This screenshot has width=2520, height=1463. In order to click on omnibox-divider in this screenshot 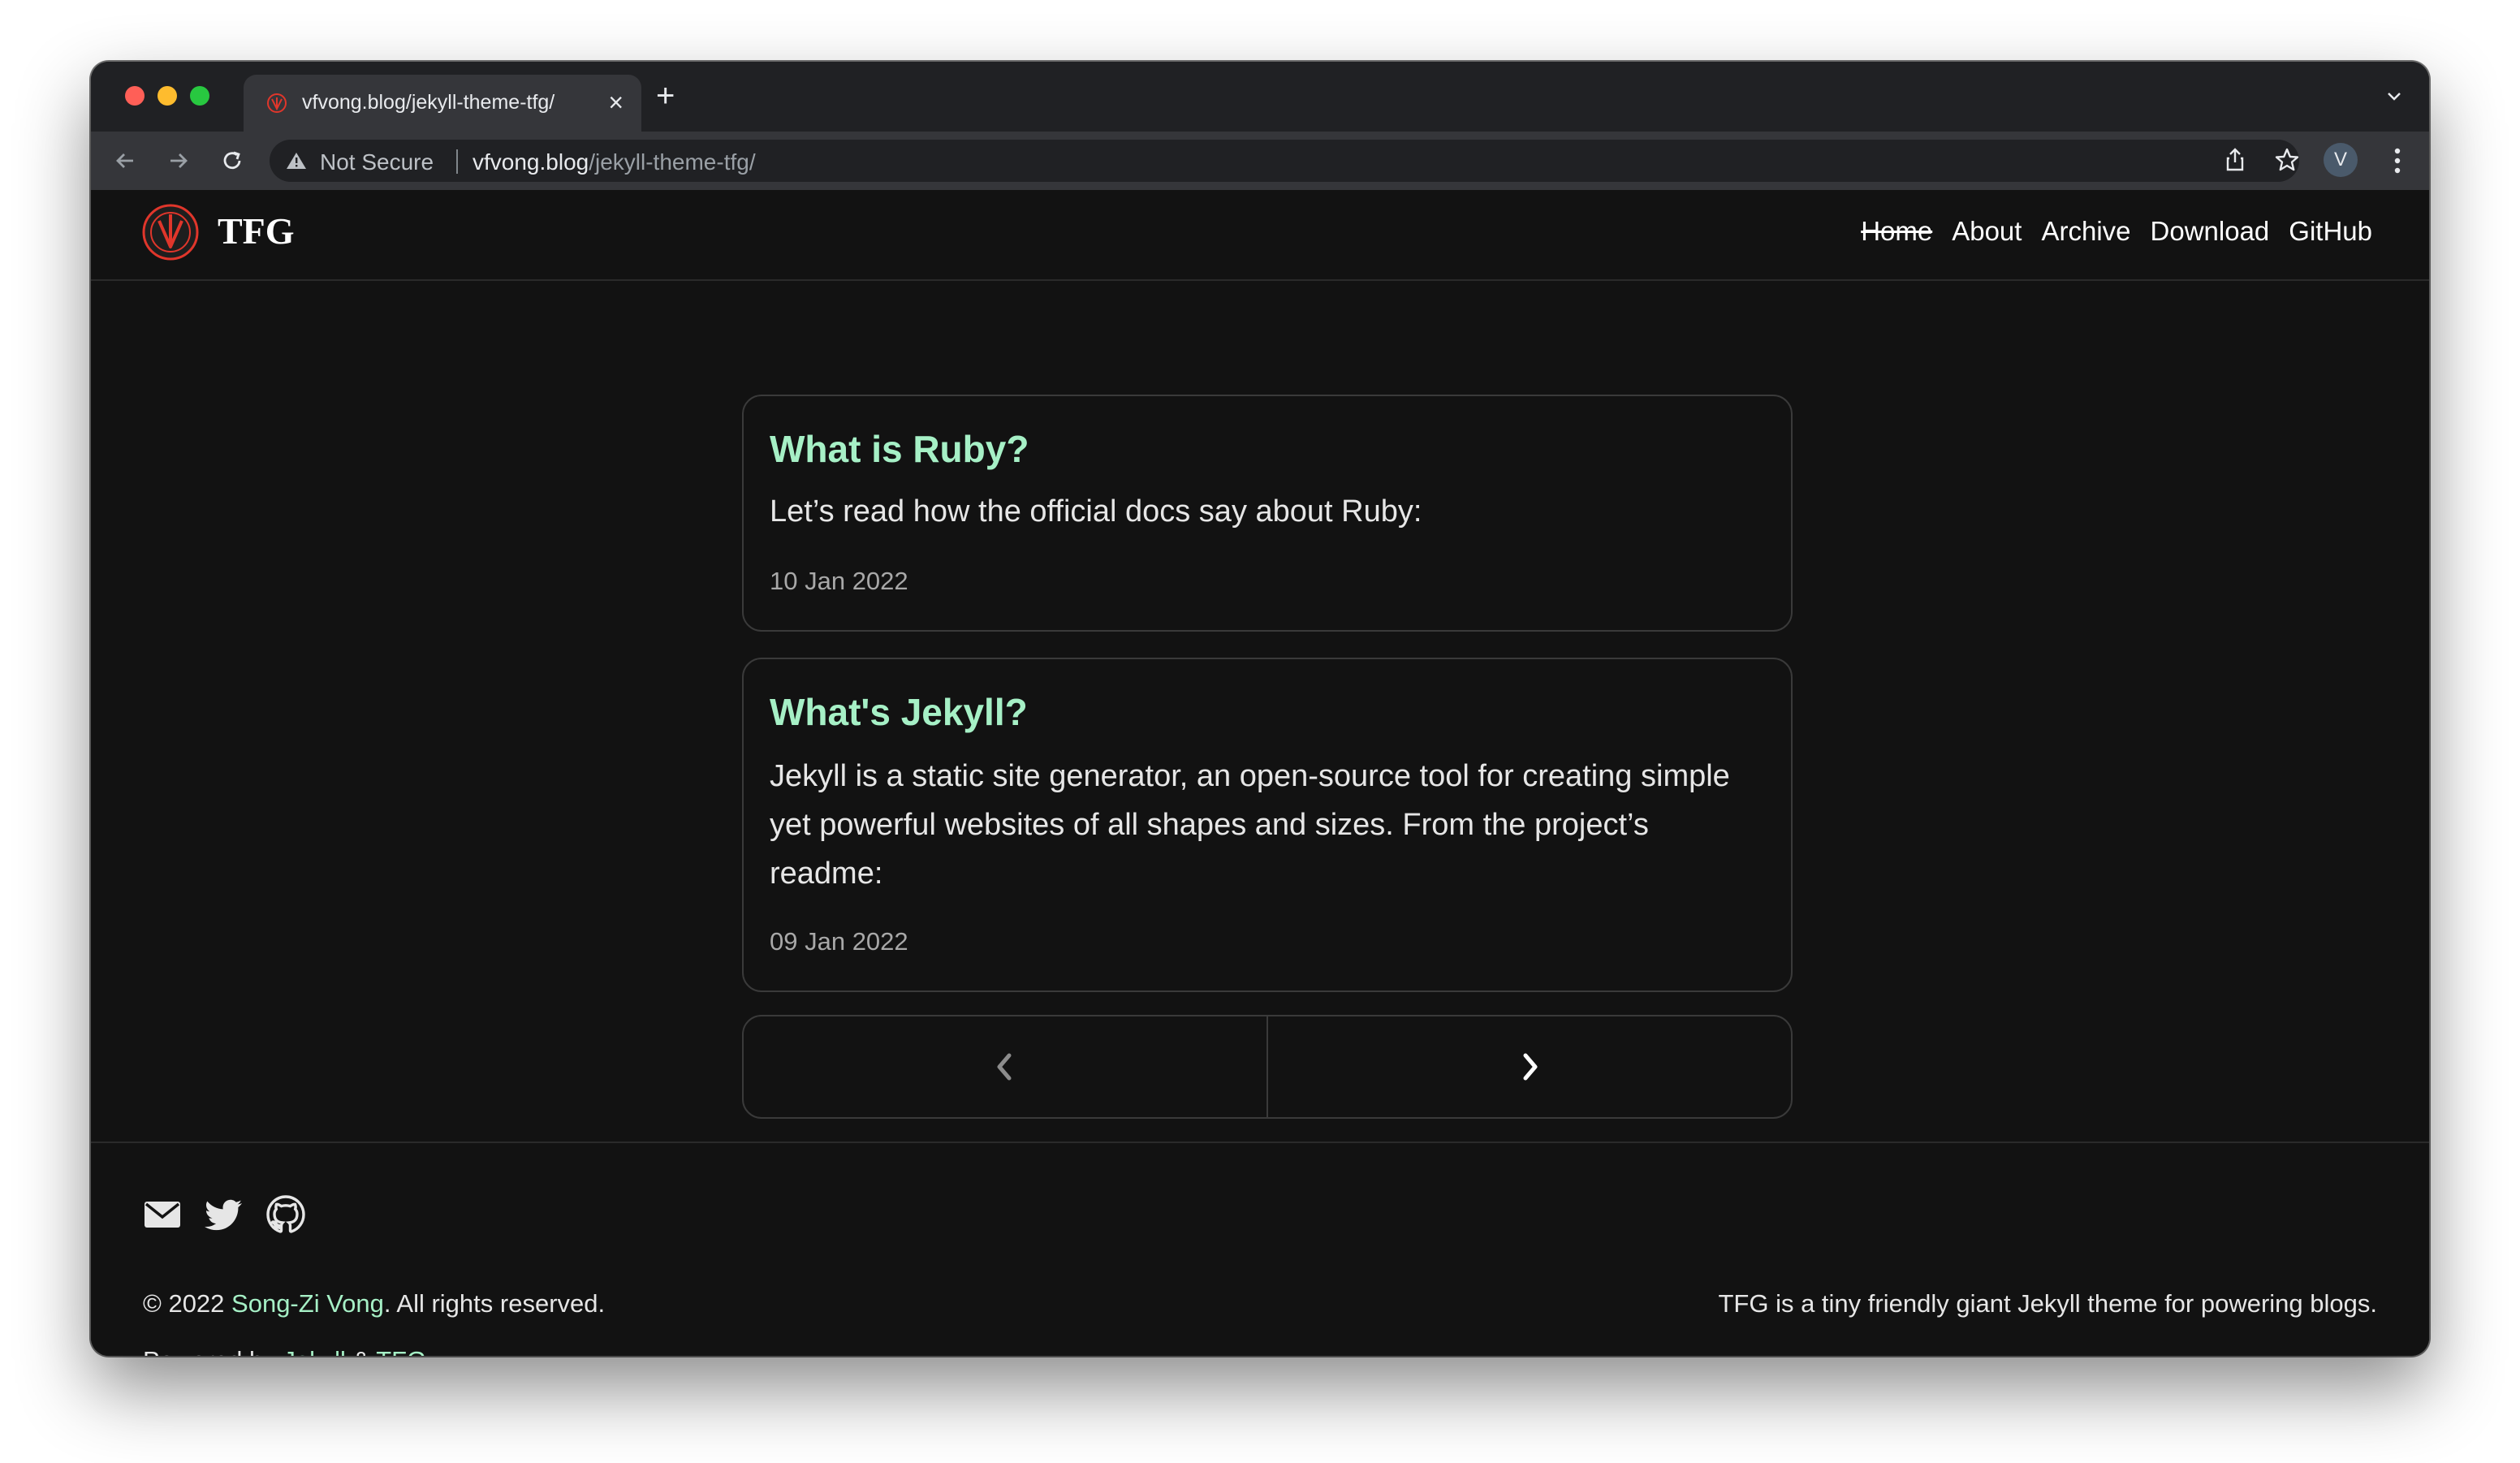, I will do `click(457, 162)`.